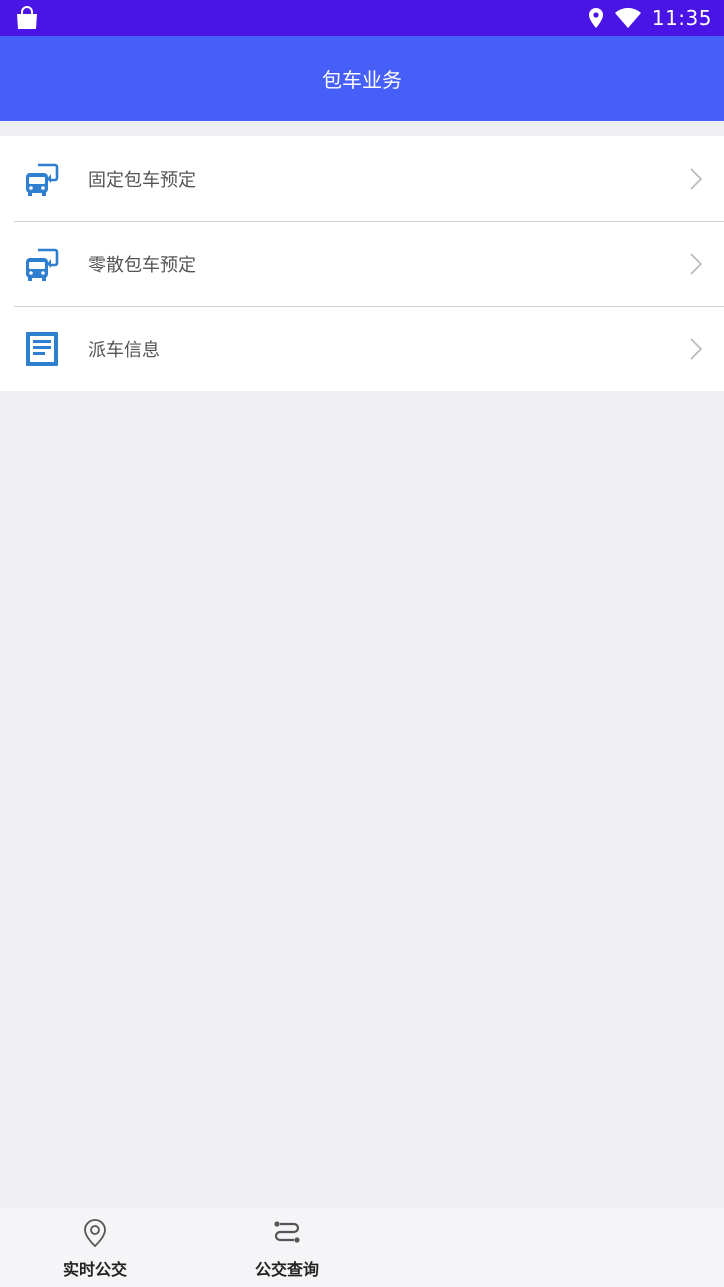 The image size is (724, 1287). What do you see at coordinates (124, 350) in the screenshot?
I see `menu-item-label: 派车信息` at bounding box center [124, 350].